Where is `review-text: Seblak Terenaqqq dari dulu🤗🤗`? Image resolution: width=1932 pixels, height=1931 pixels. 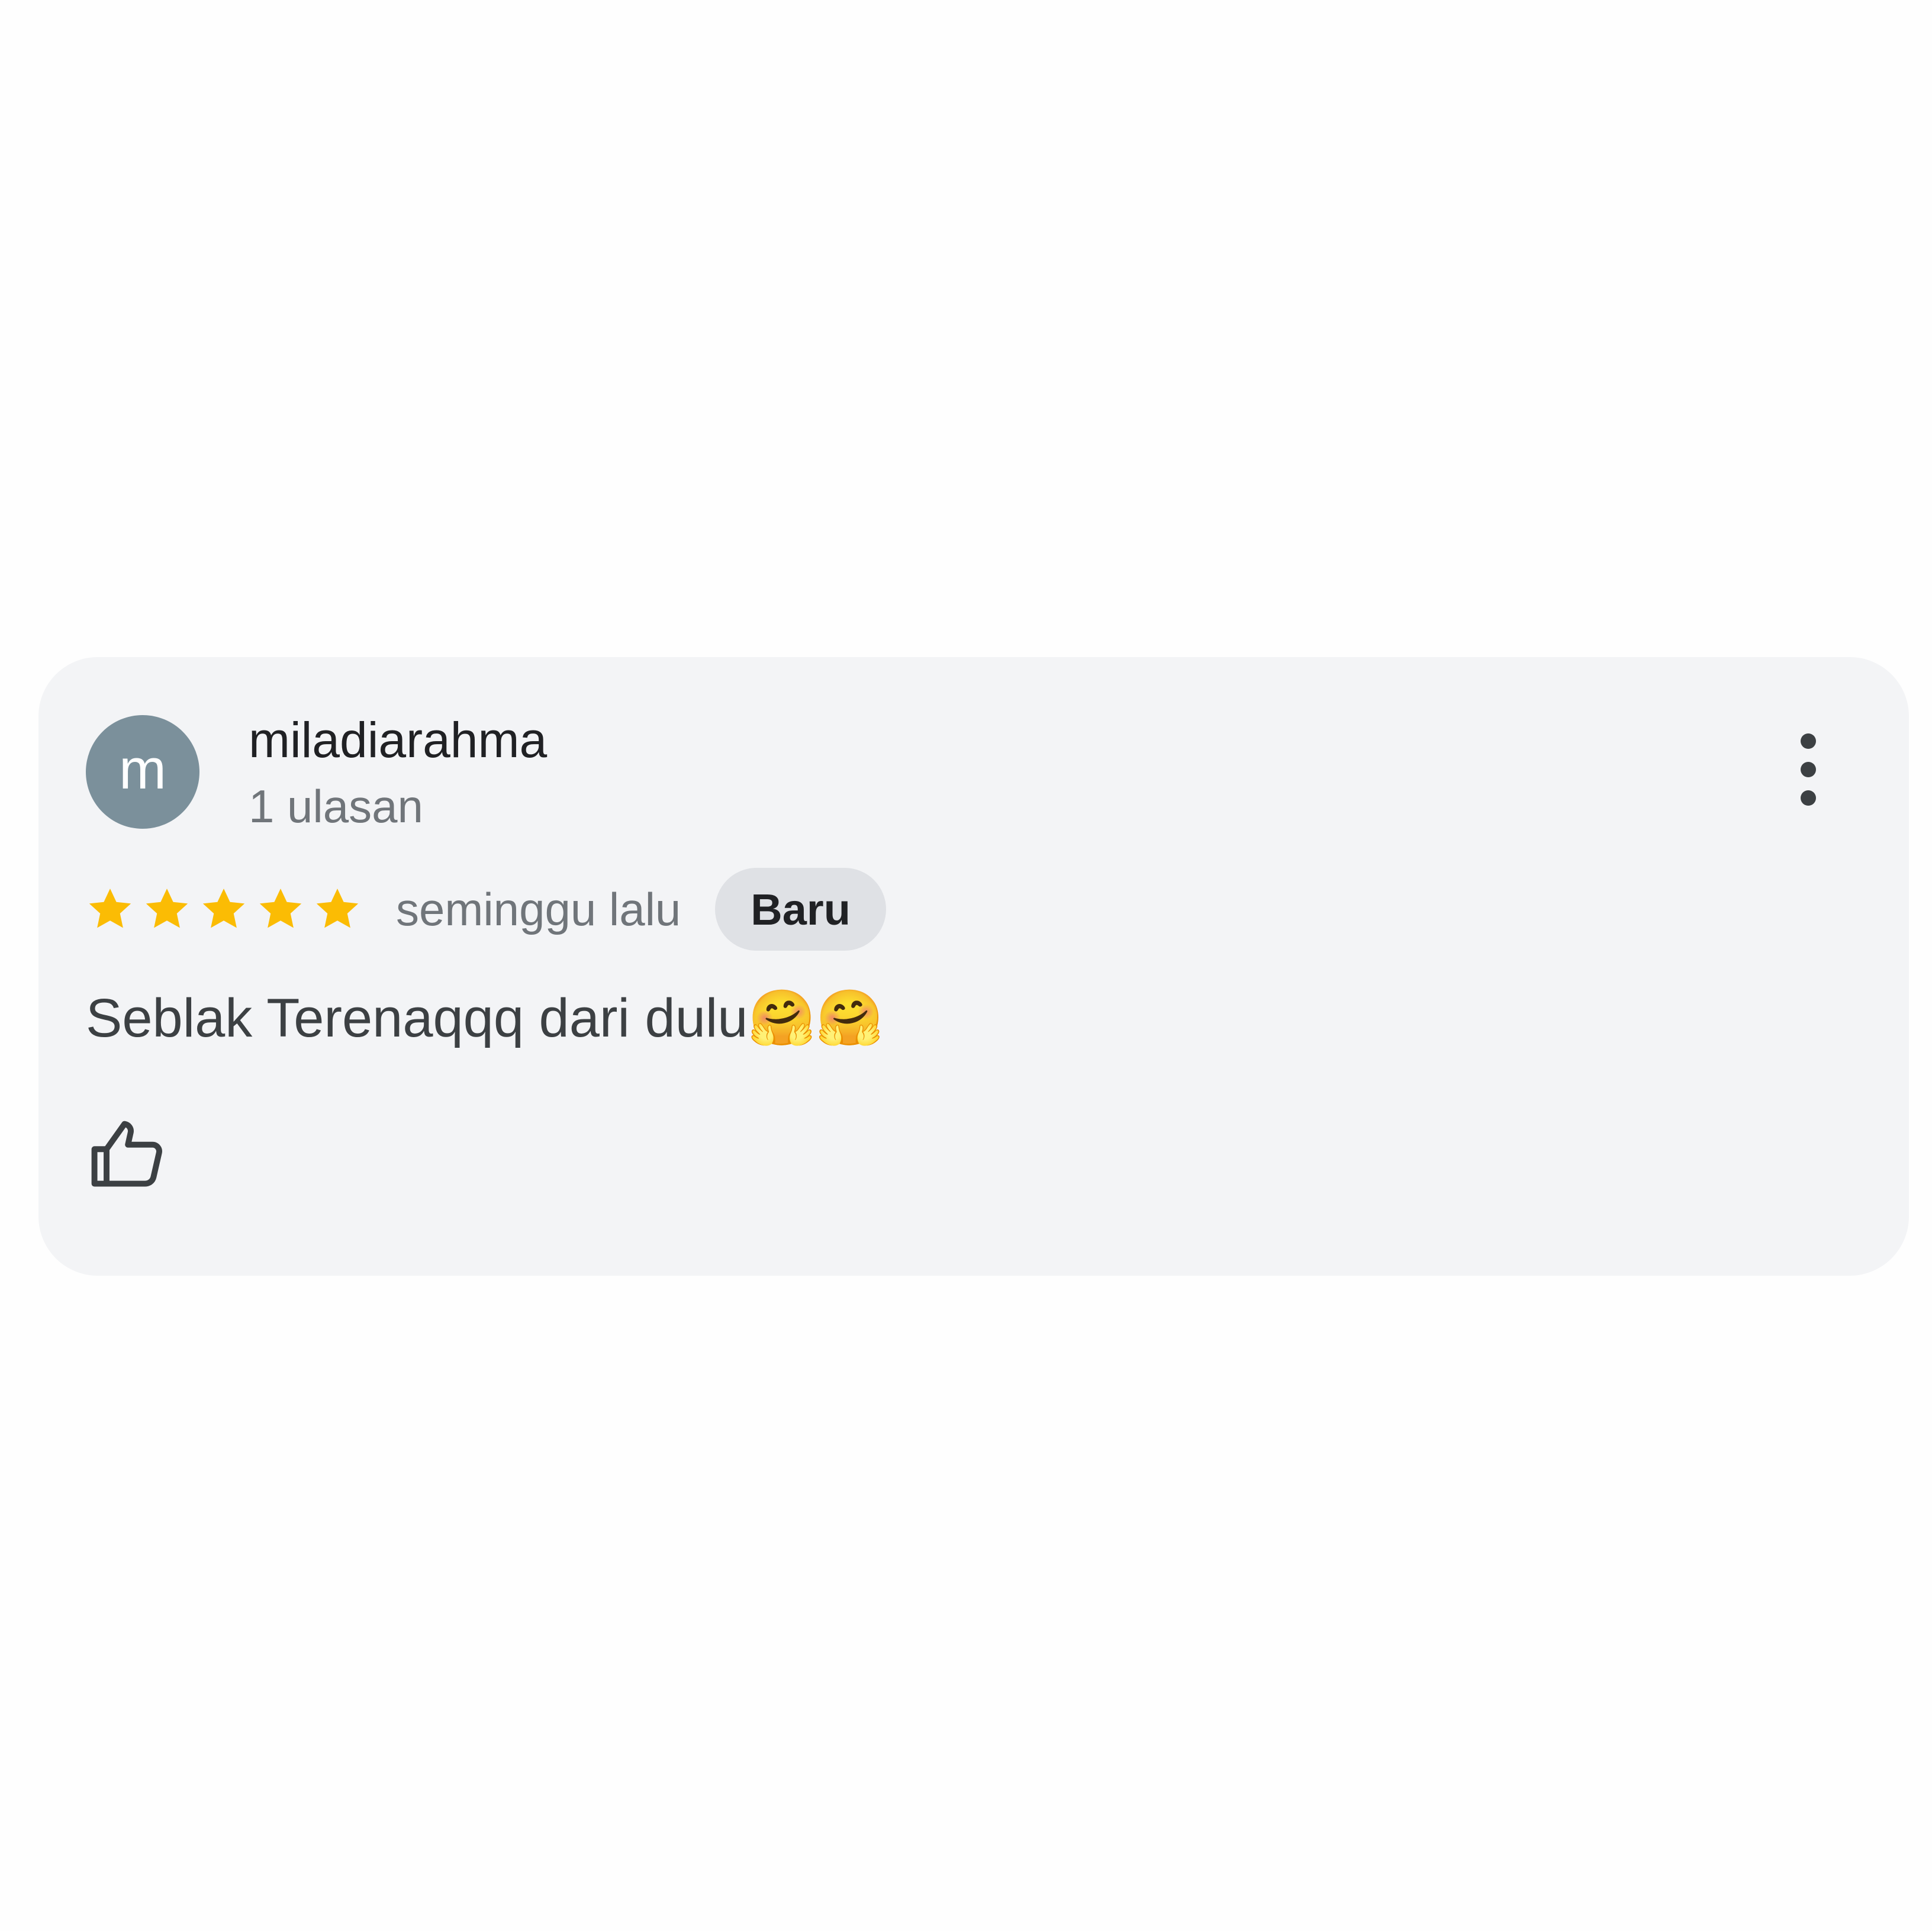 review-text: Seblak Terenaqqq dari dulu🤗🤗 is located at coordinates (485, 1018).